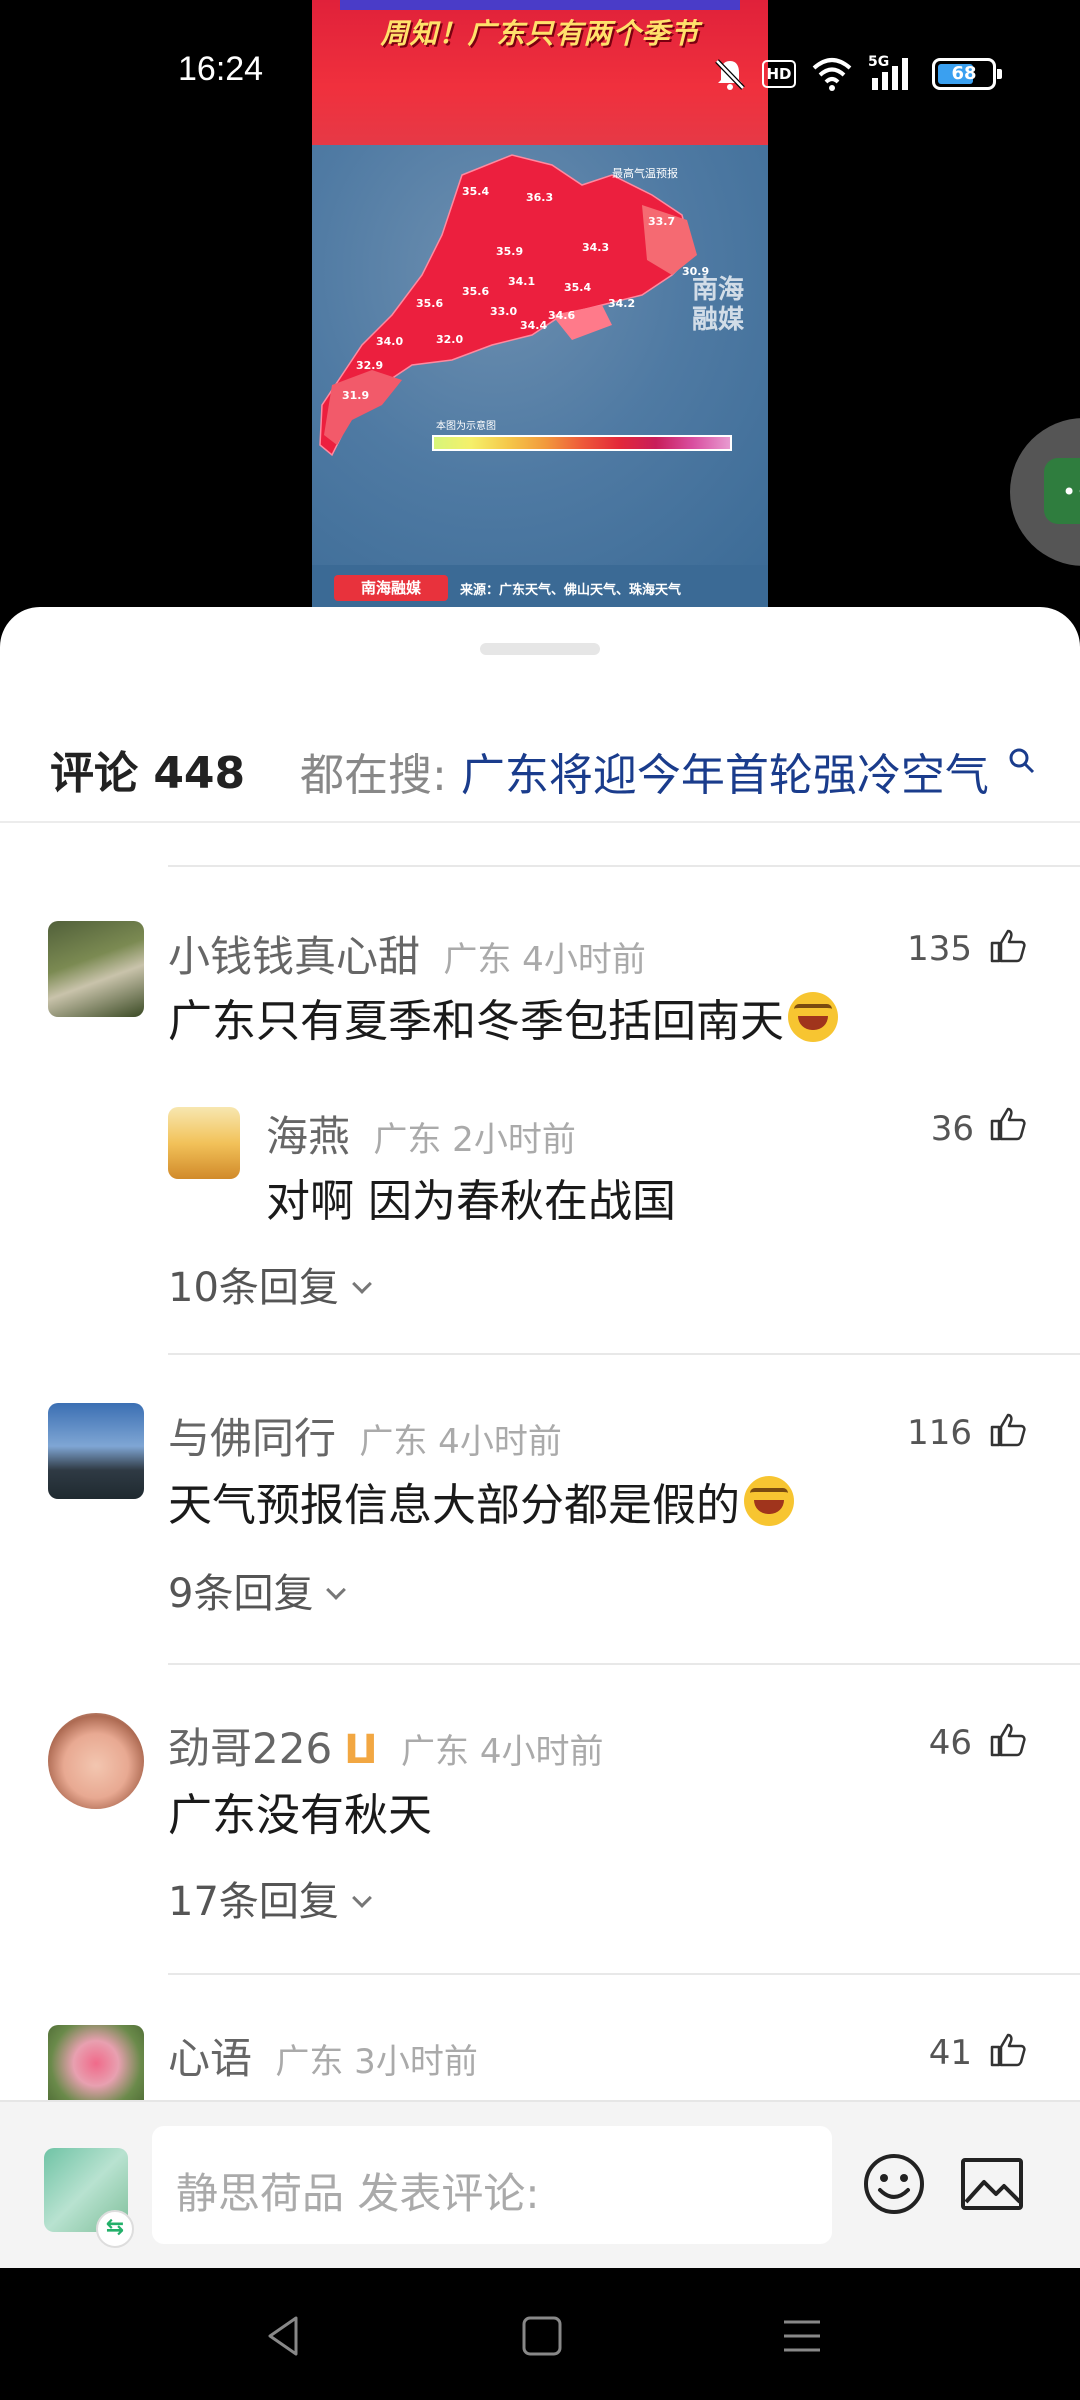  I want to click on temp-label: 34.1, so click(522, 281).